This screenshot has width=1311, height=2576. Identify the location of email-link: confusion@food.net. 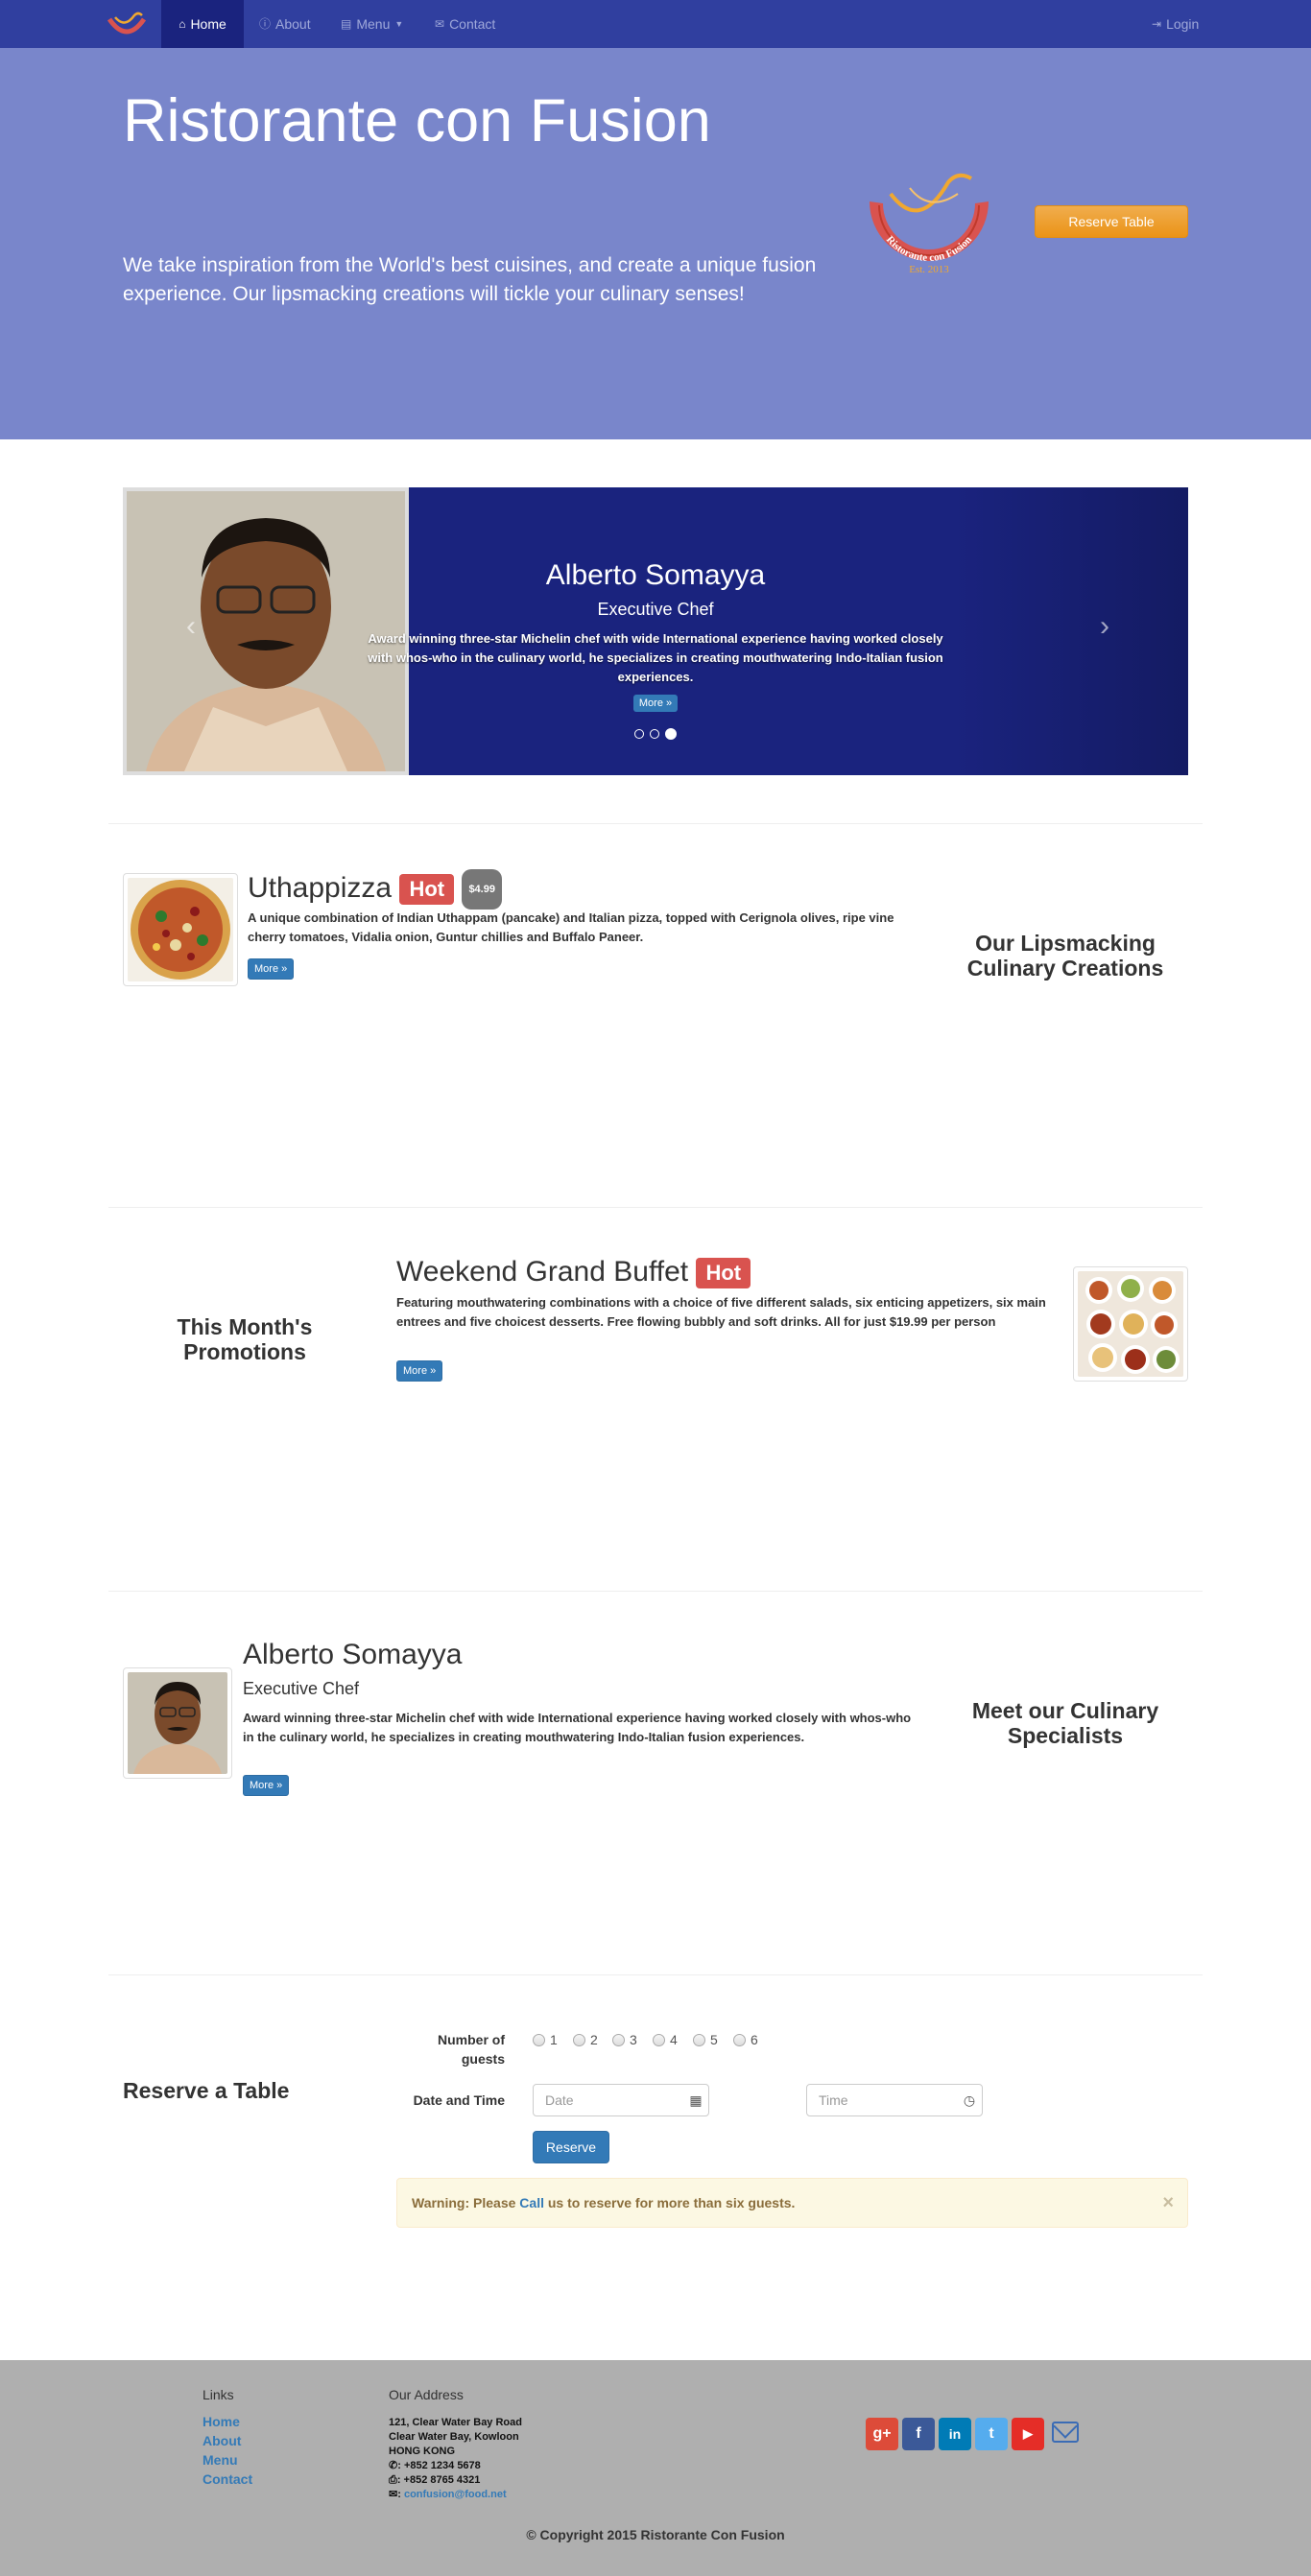
(455, 2495).